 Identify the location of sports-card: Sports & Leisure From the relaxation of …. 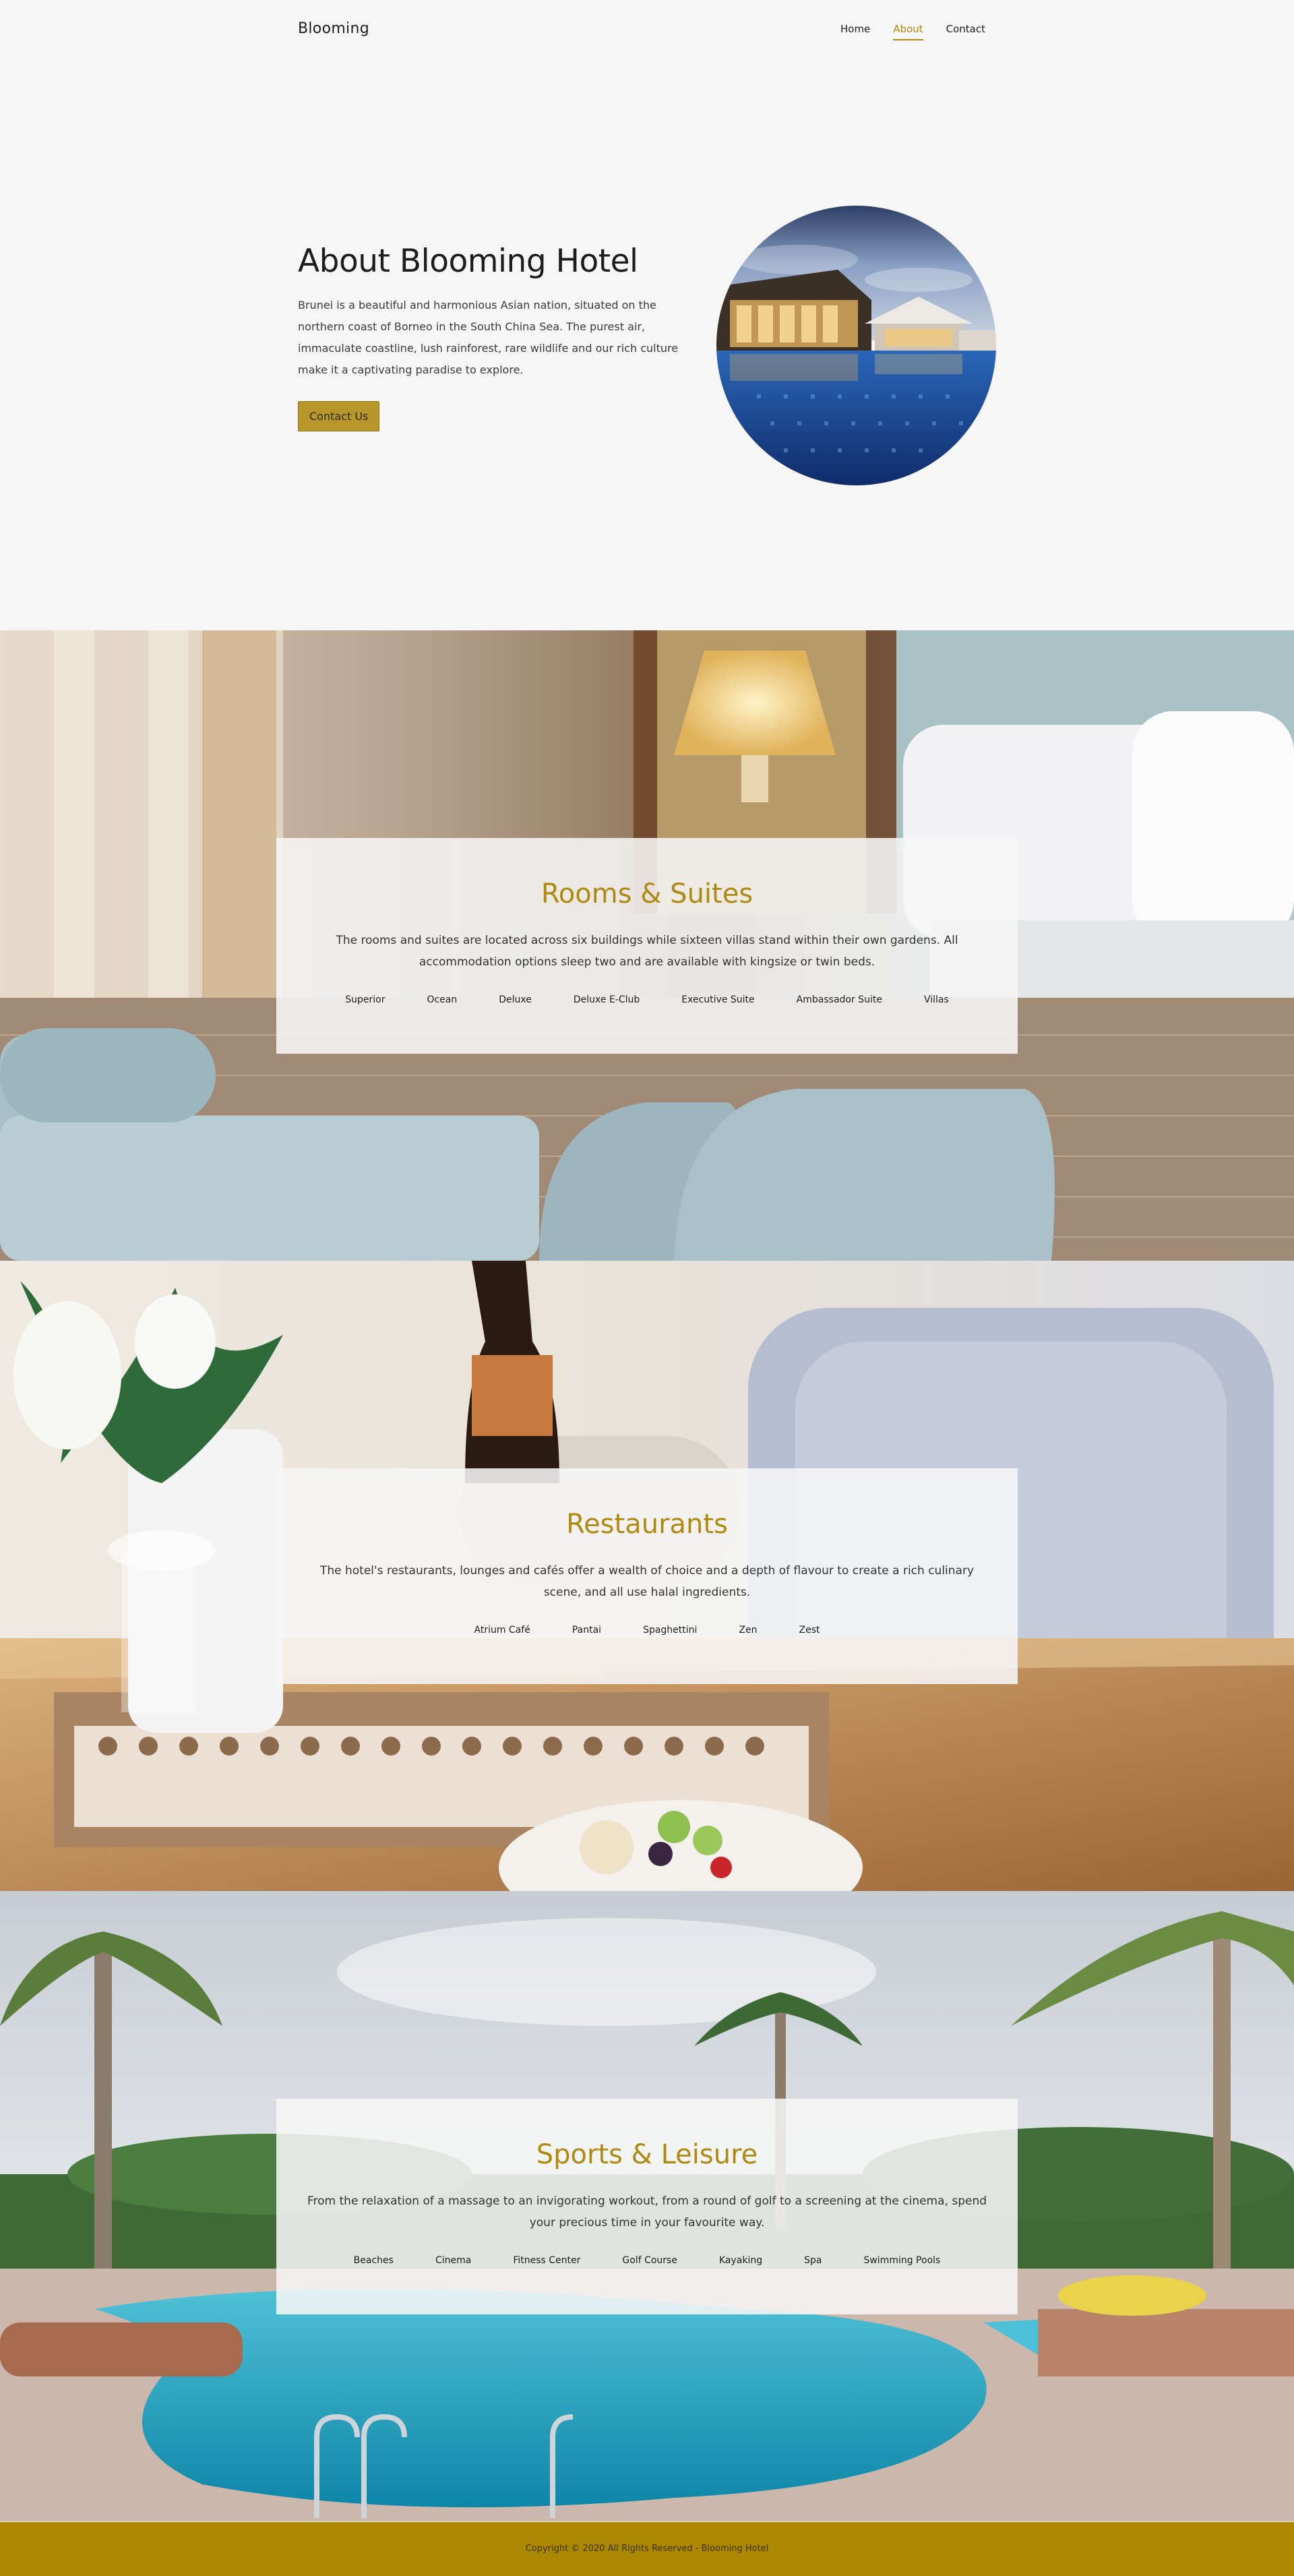
(647, 2206).